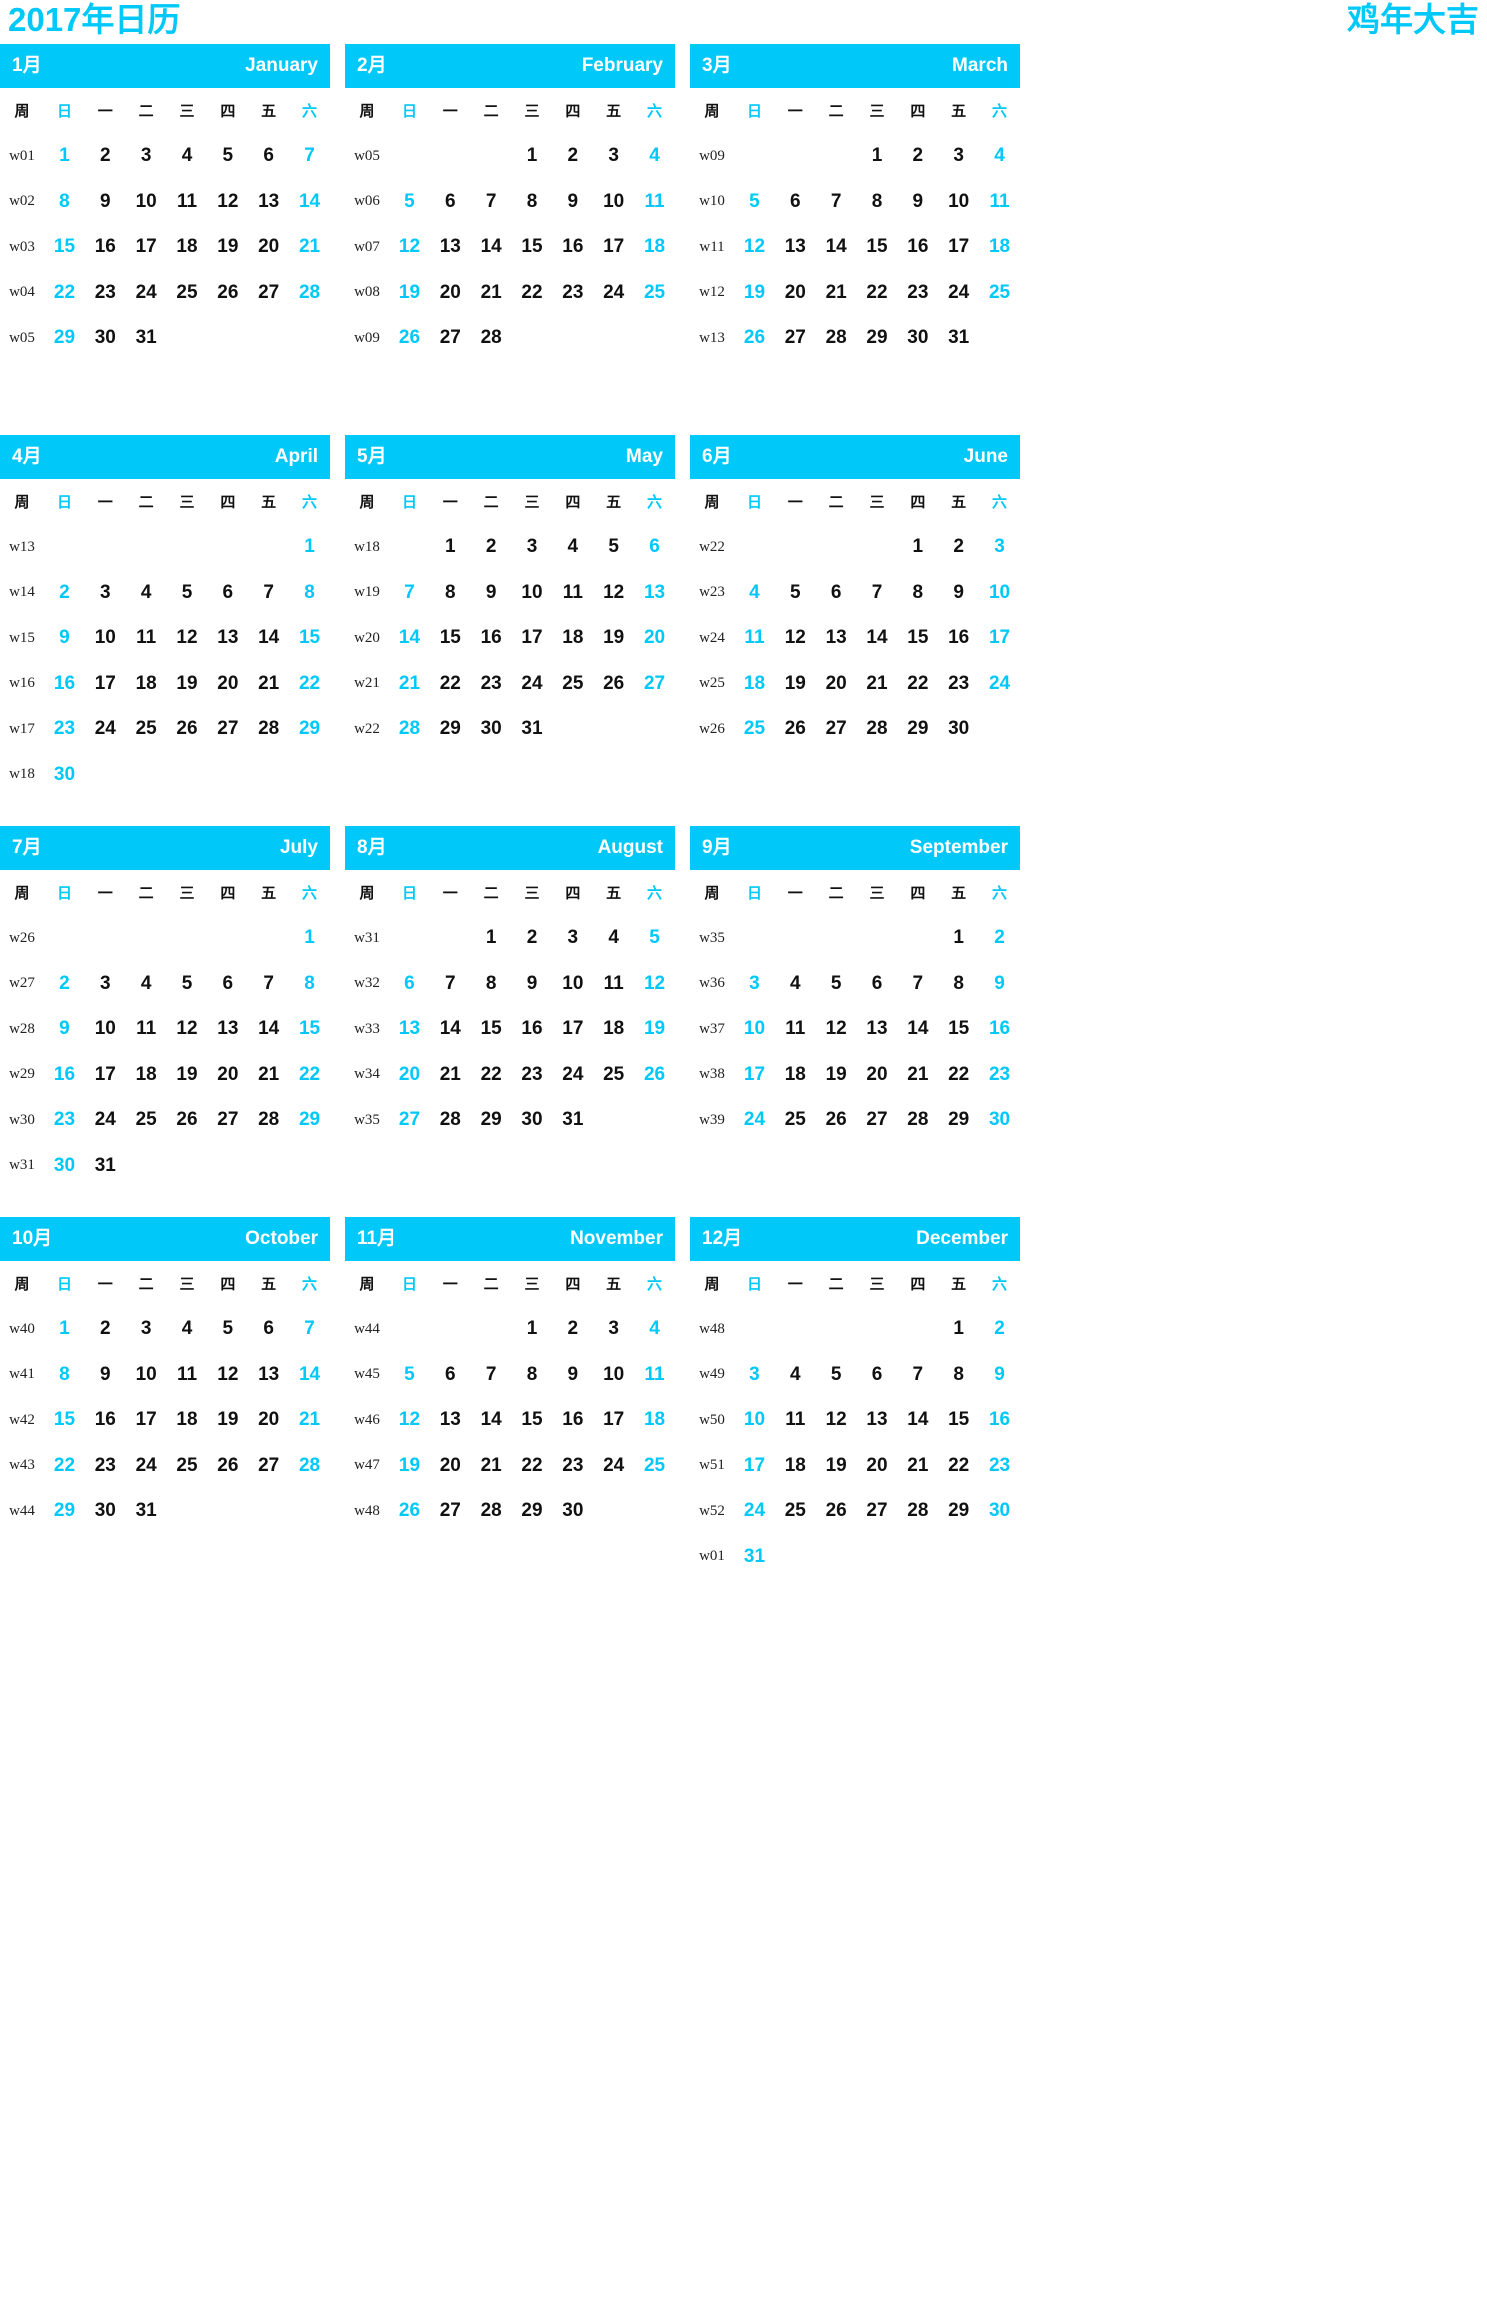  Describe the element at coordinates (917, 1375) in the screenshot. I see `day-cell: 7` at that location.